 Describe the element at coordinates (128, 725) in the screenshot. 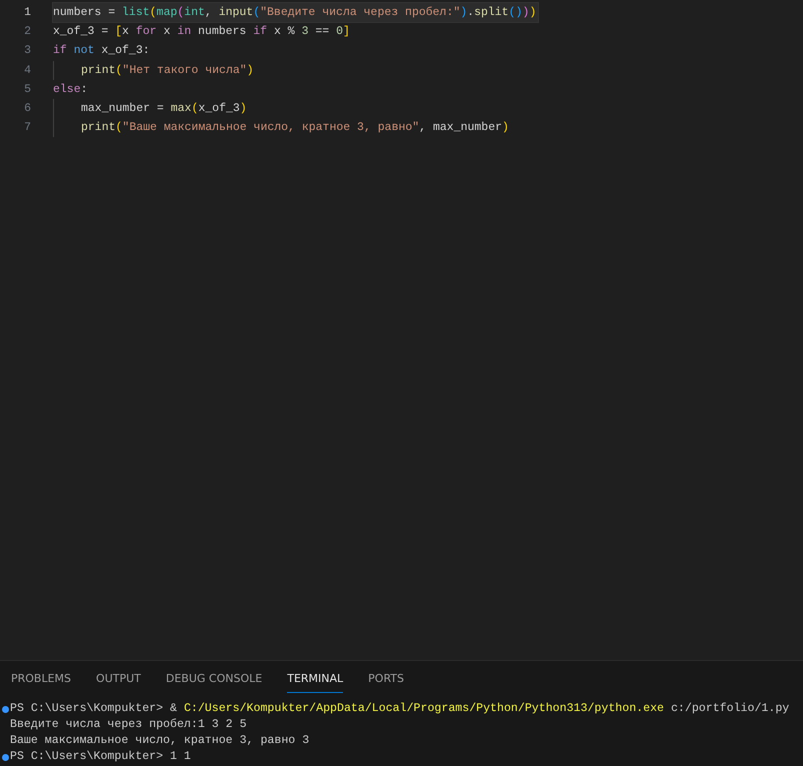

I see `terminal-line: Введите числа через пробел:1 3 2 5` at that location.